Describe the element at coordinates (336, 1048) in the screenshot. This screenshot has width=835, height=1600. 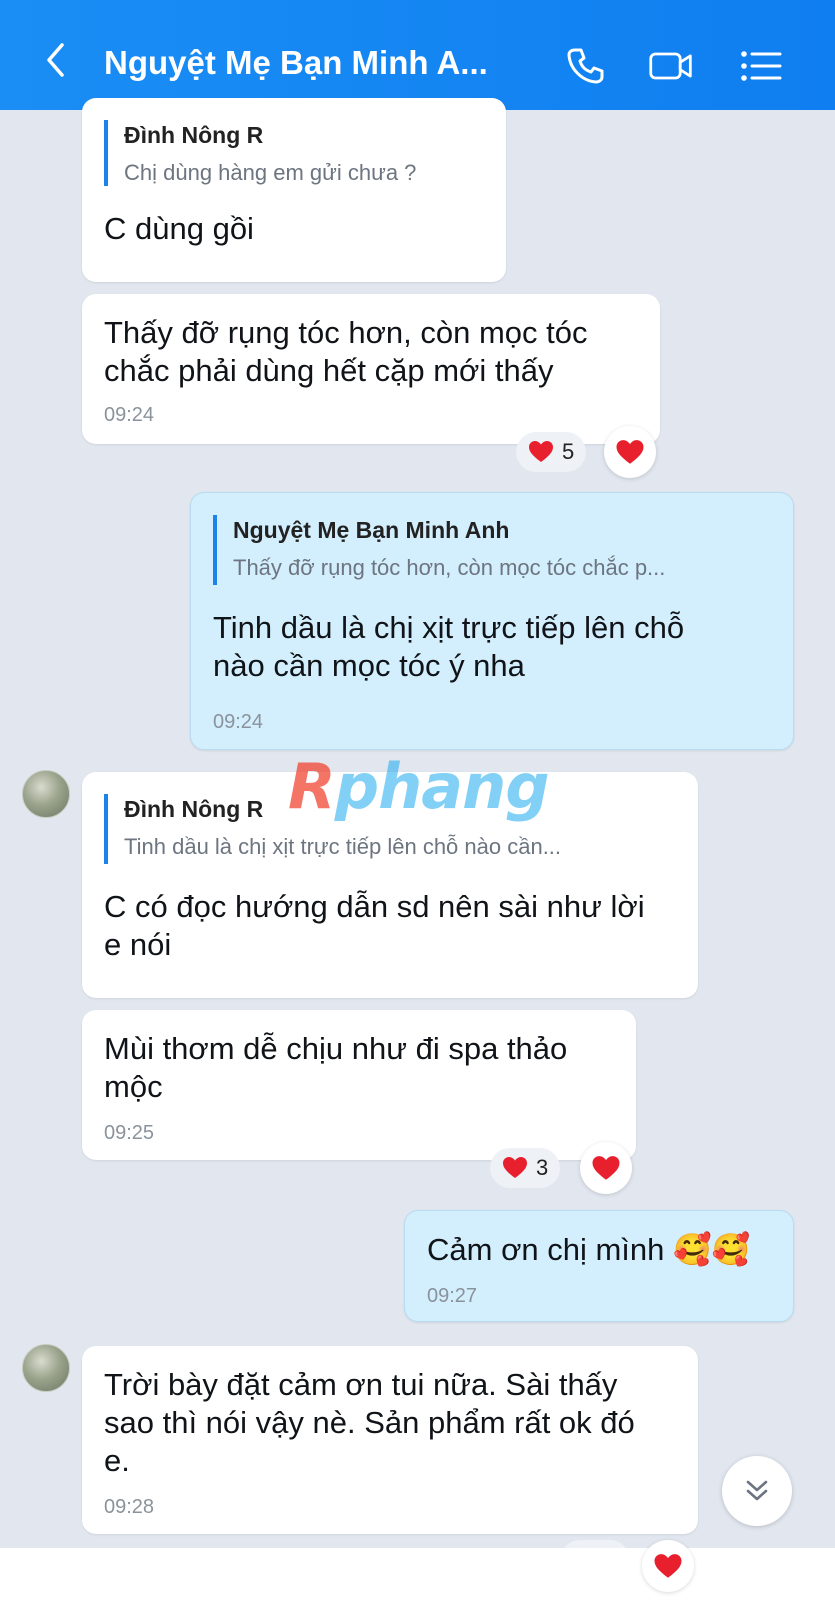
I see `message-line: Mùi thơm dễ chịu như đi spa thảo` at that location.